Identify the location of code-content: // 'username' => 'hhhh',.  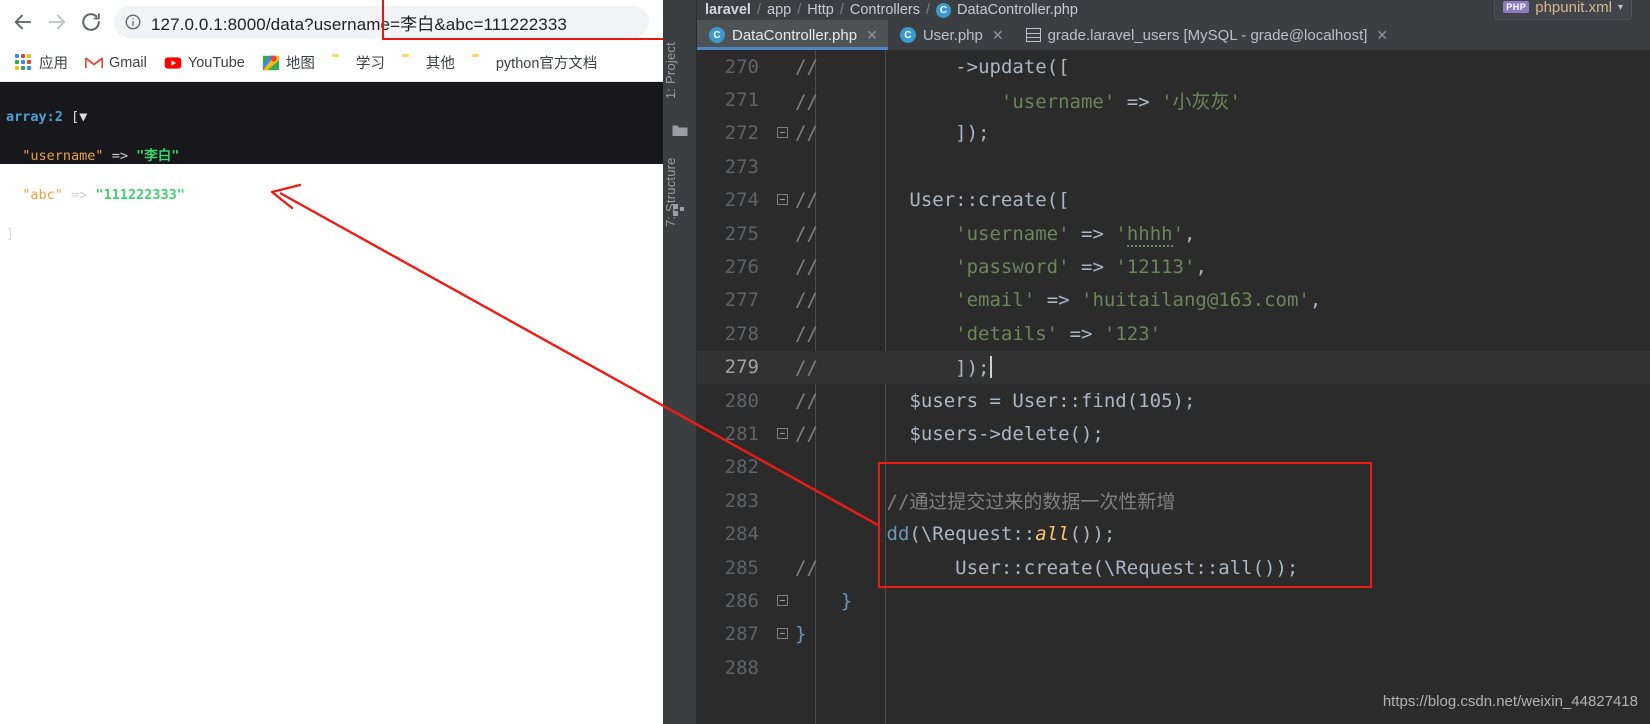
(995, 234).